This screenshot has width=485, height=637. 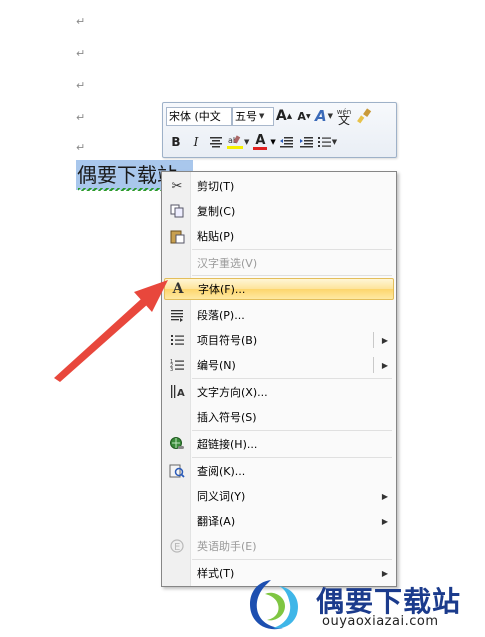 I want to click on svg-text: A, so click(x=181, y=393).